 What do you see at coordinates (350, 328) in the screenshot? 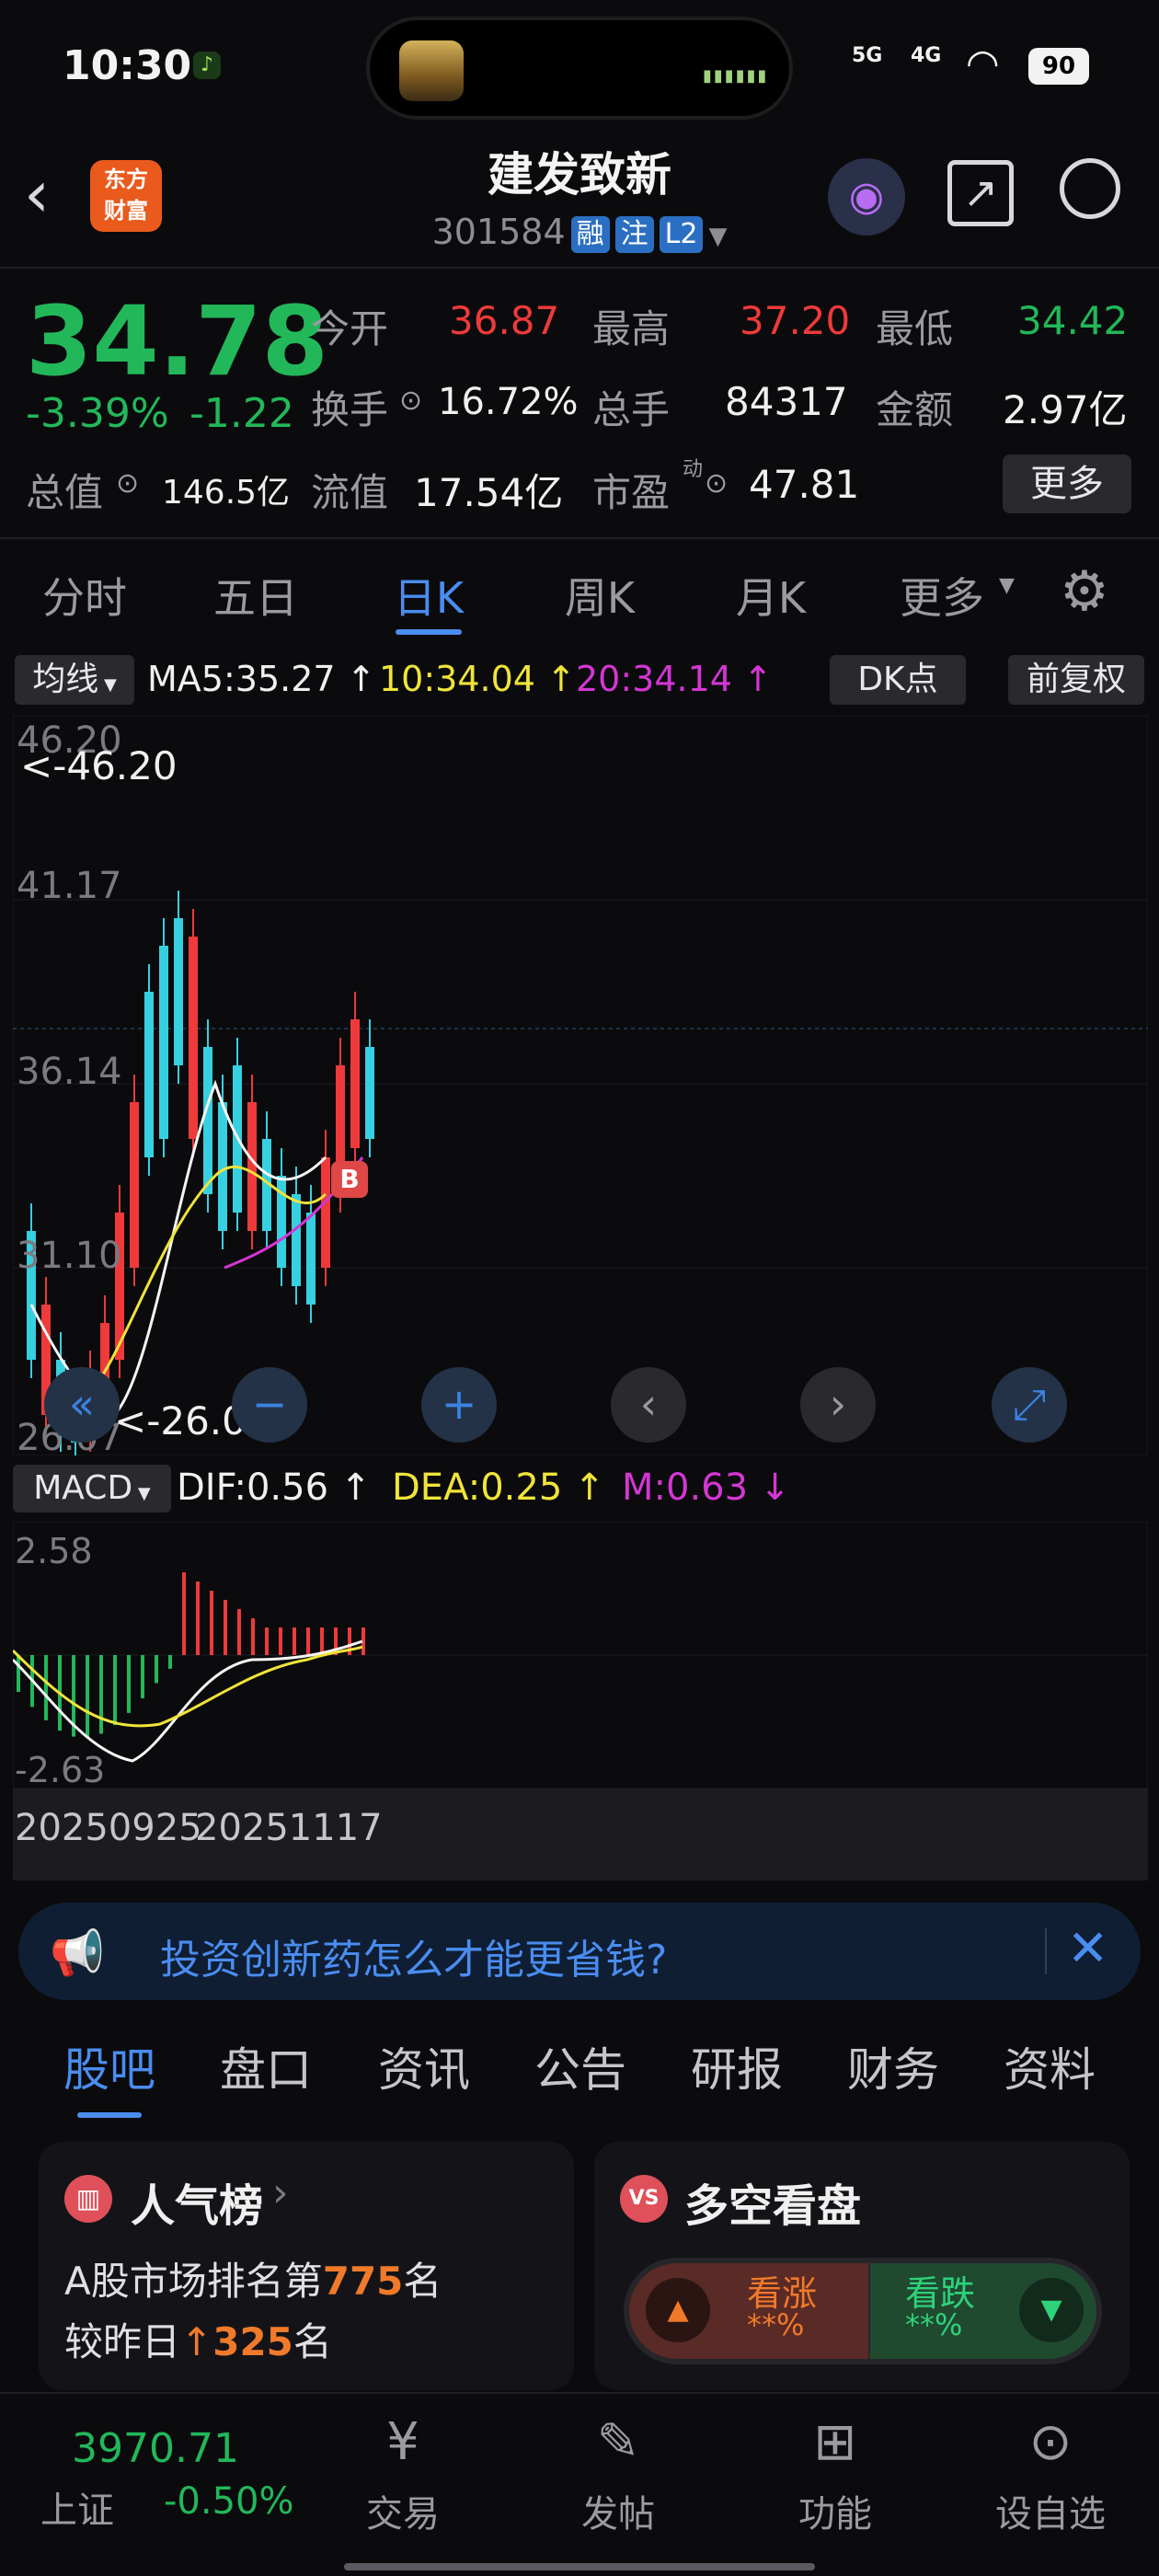
I see `open-label: 今开` at bounding box center [350, 328].